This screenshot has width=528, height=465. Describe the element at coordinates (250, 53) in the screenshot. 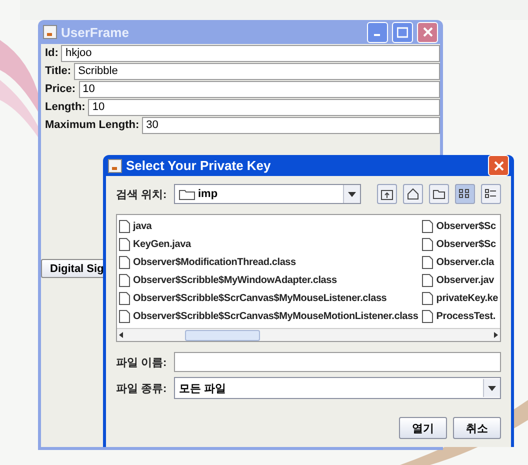

I see `text-field: hkjoo` at that location.